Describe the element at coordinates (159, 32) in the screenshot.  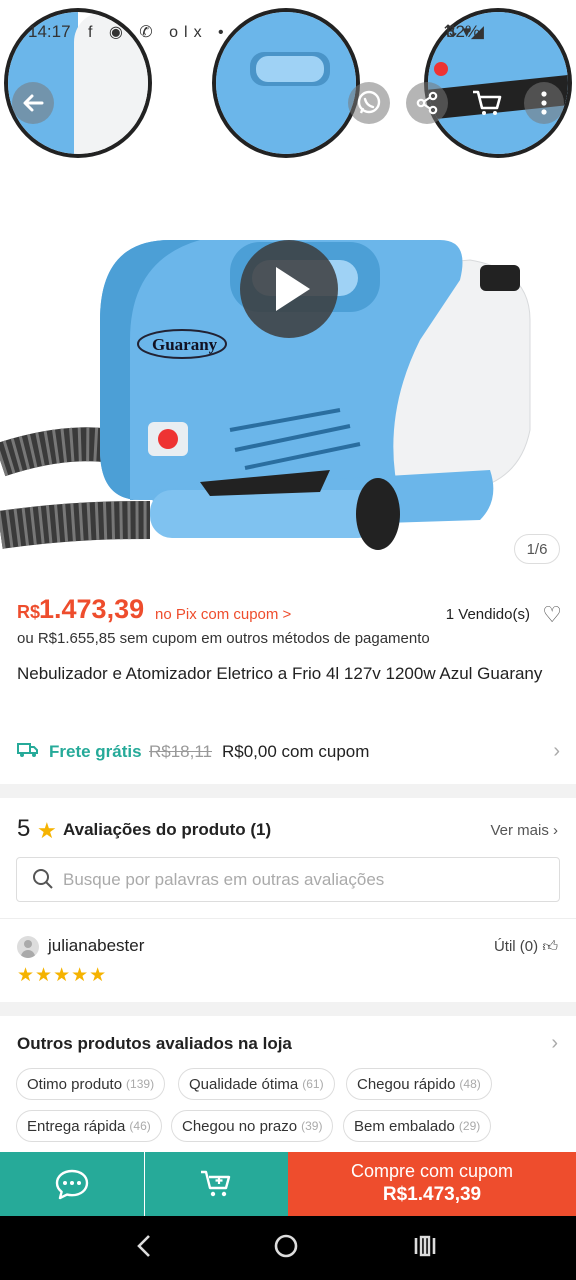
I see `notification-icons: f ◉ ✆ olx •` at that location.